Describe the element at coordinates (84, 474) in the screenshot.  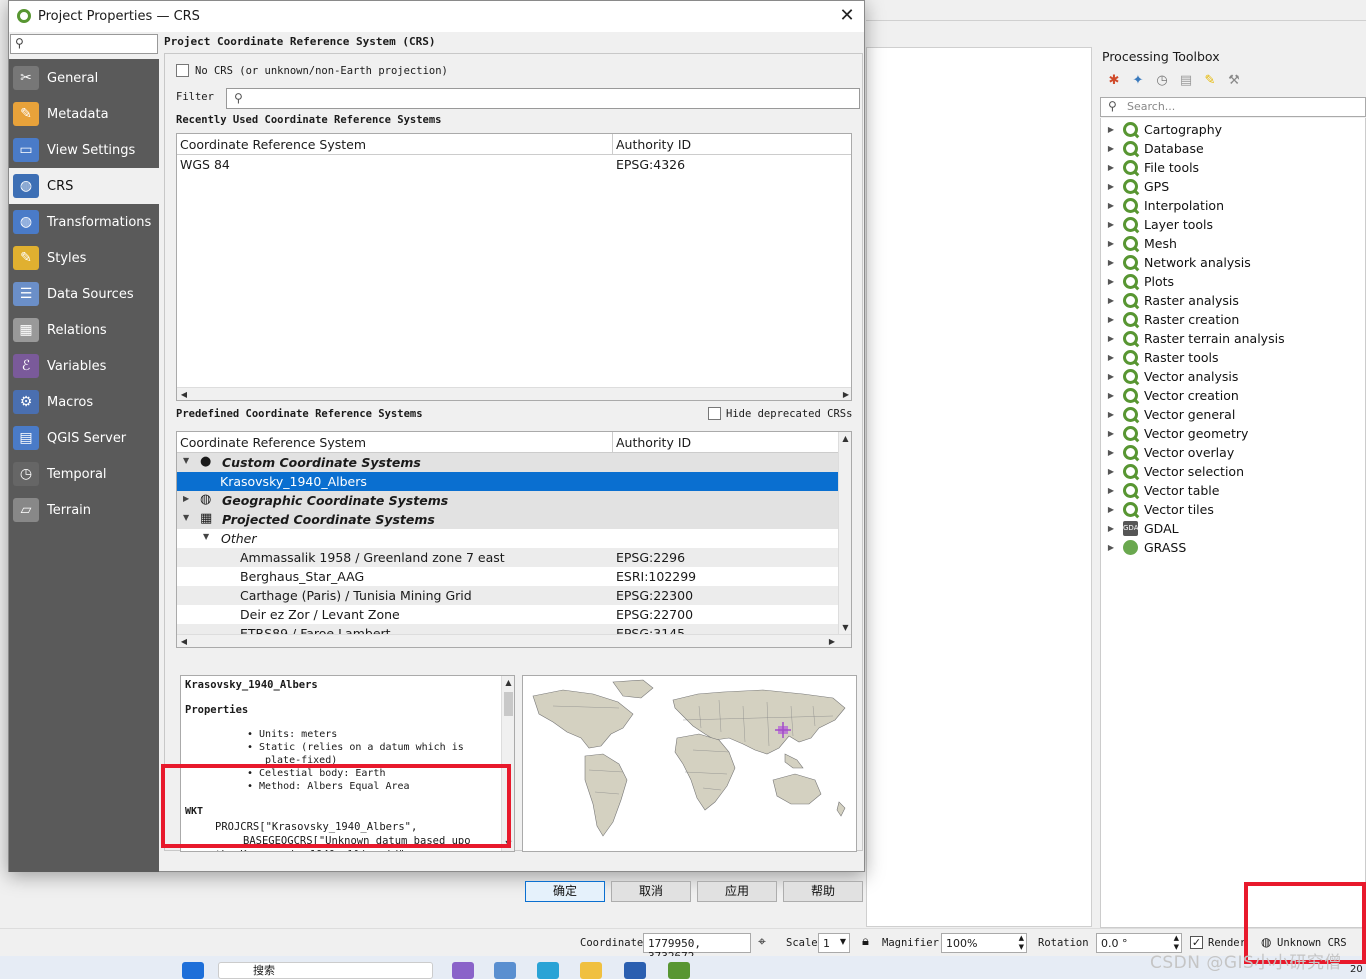
I see `sidebar-item-temporal: ◷ Temporal` at that location.